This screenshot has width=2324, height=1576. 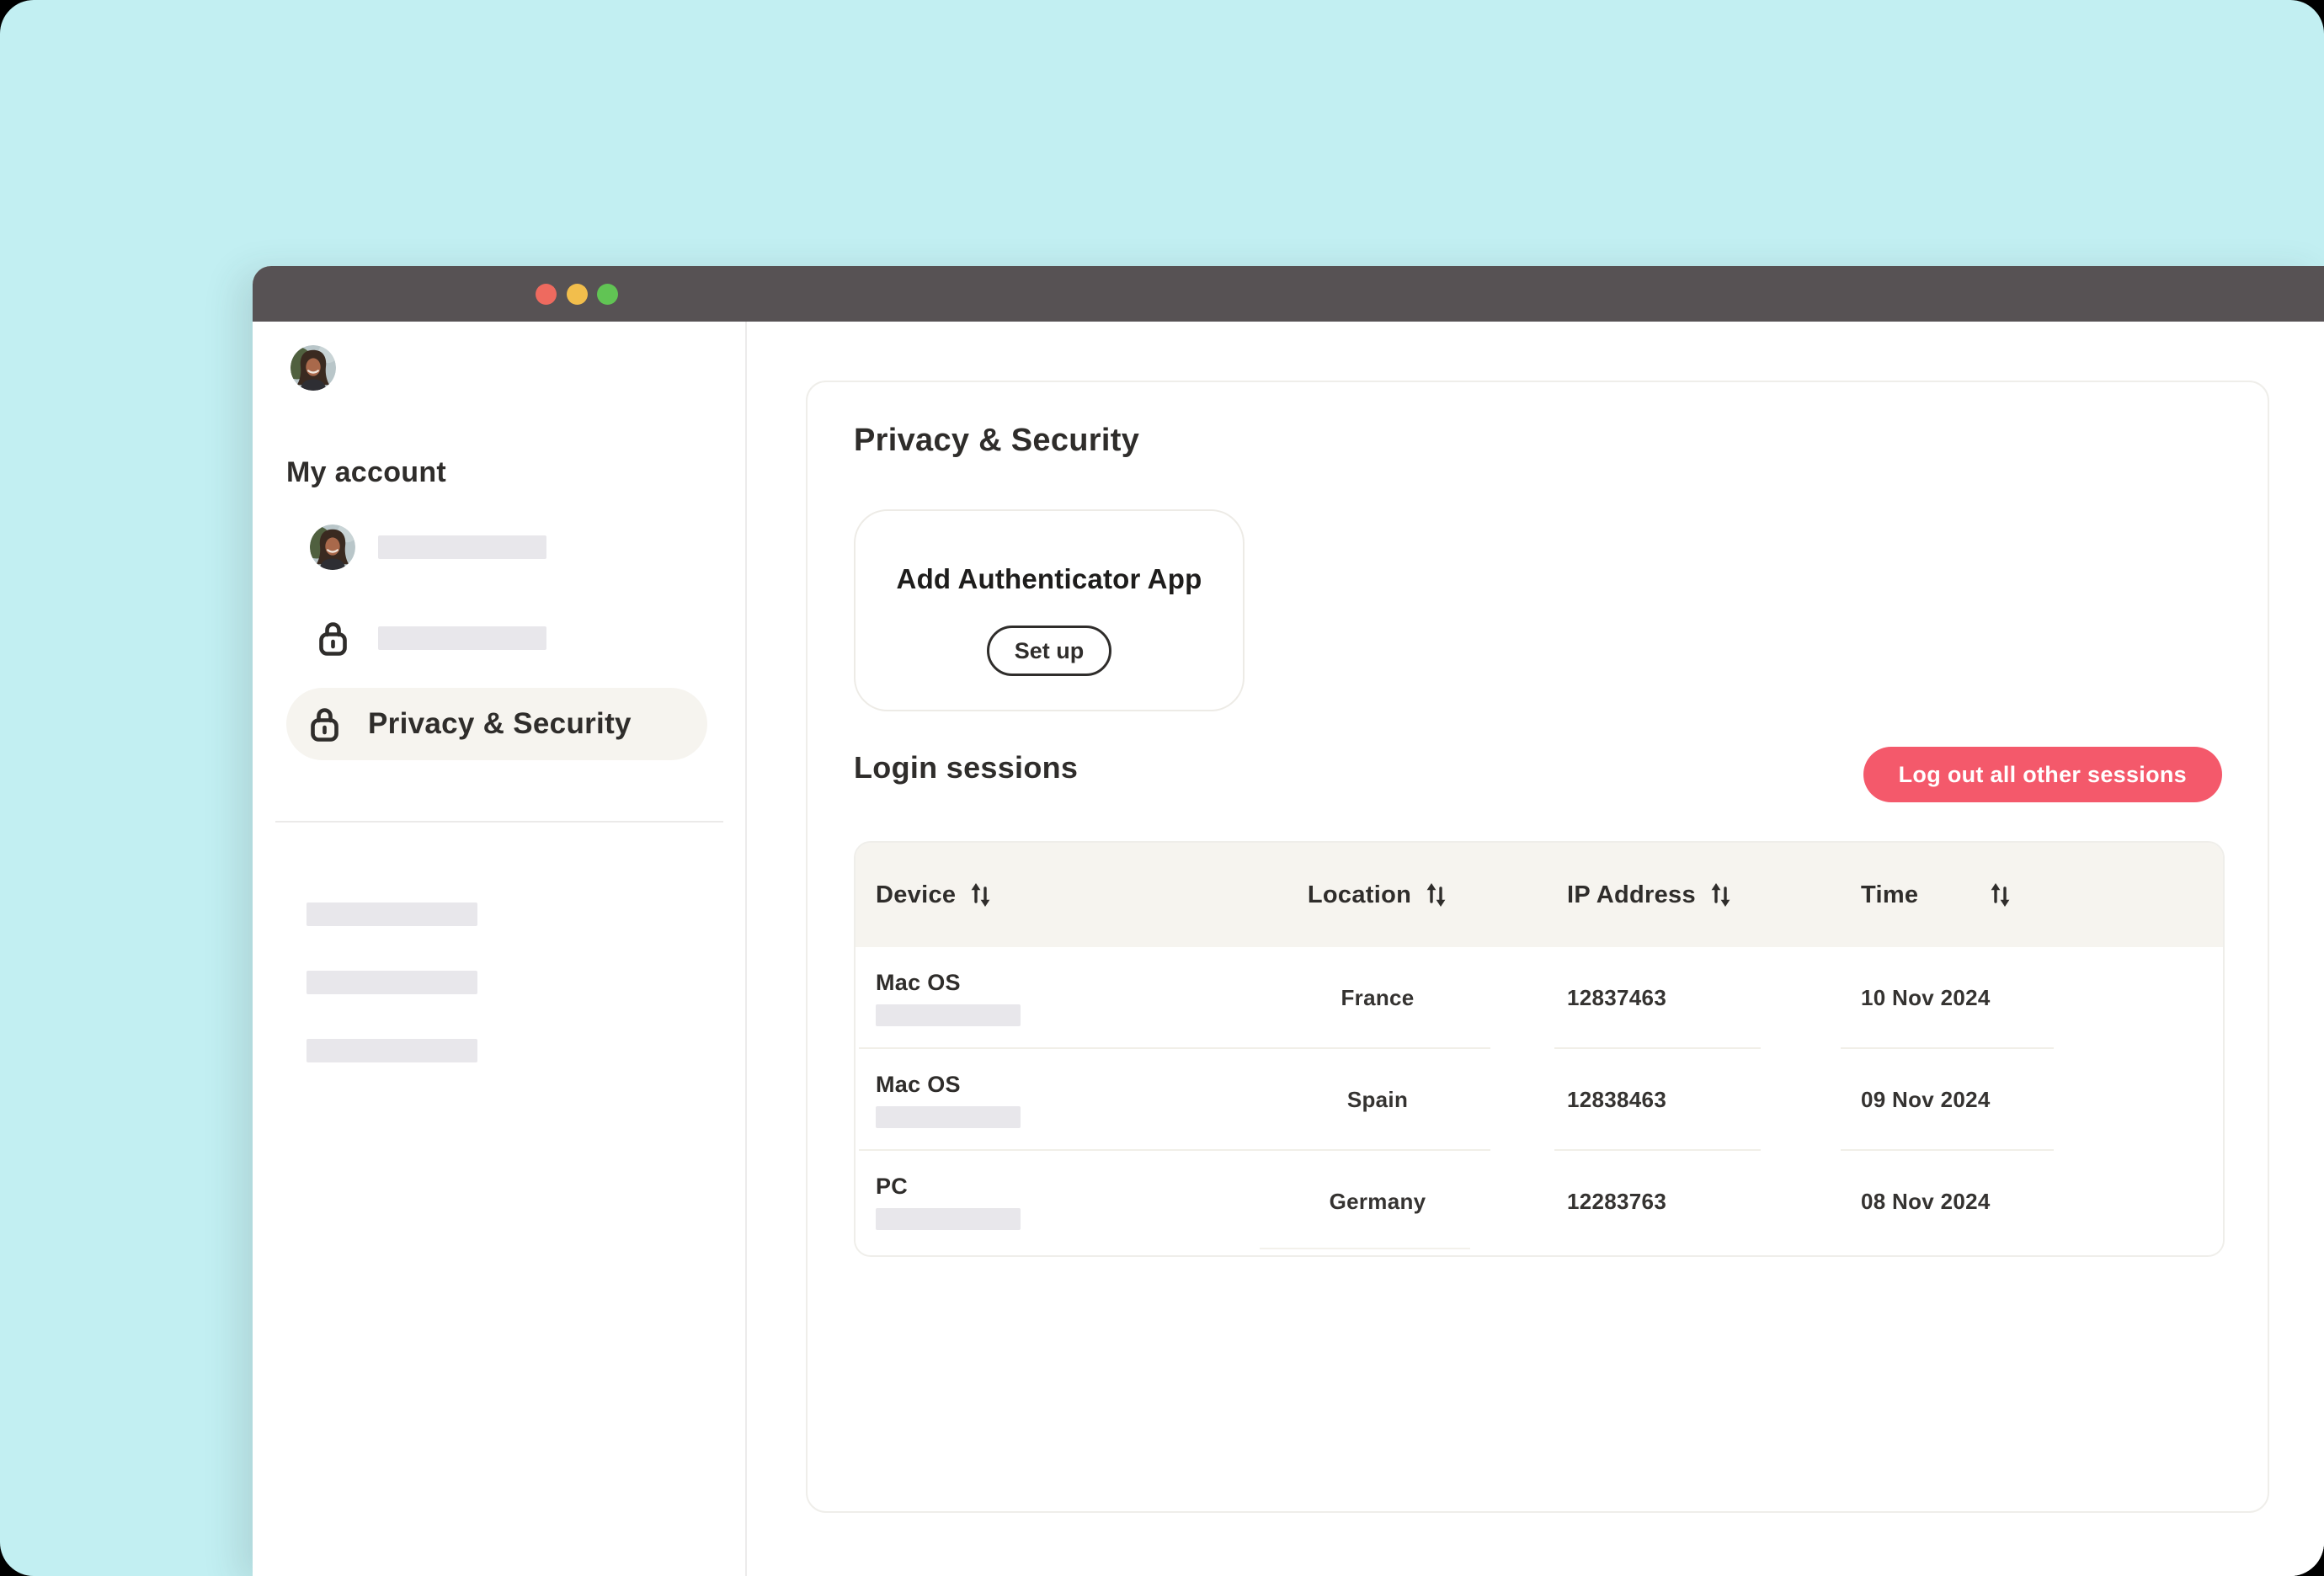 I want to click on ip-cell: 12838463, so click(x=1617, y=1099).